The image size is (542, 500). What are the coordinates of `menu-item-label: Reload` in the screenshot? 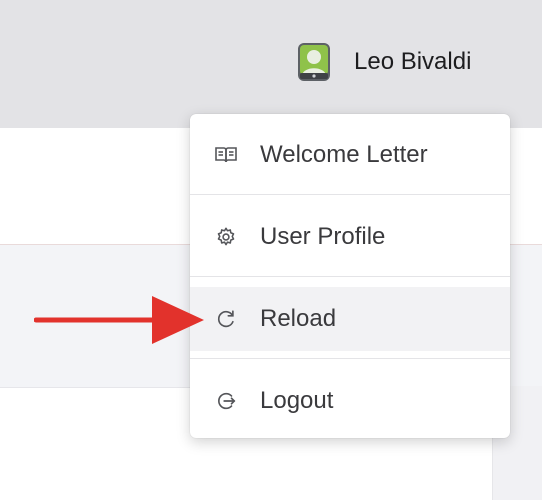 It's located at (298, 318).